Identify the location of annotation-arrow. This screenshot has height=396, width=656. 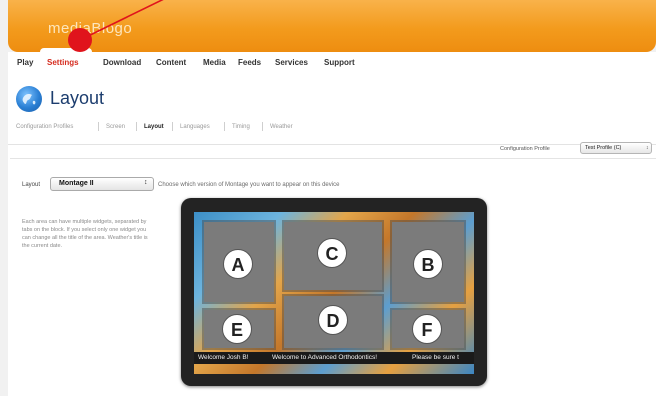
(121, 20).